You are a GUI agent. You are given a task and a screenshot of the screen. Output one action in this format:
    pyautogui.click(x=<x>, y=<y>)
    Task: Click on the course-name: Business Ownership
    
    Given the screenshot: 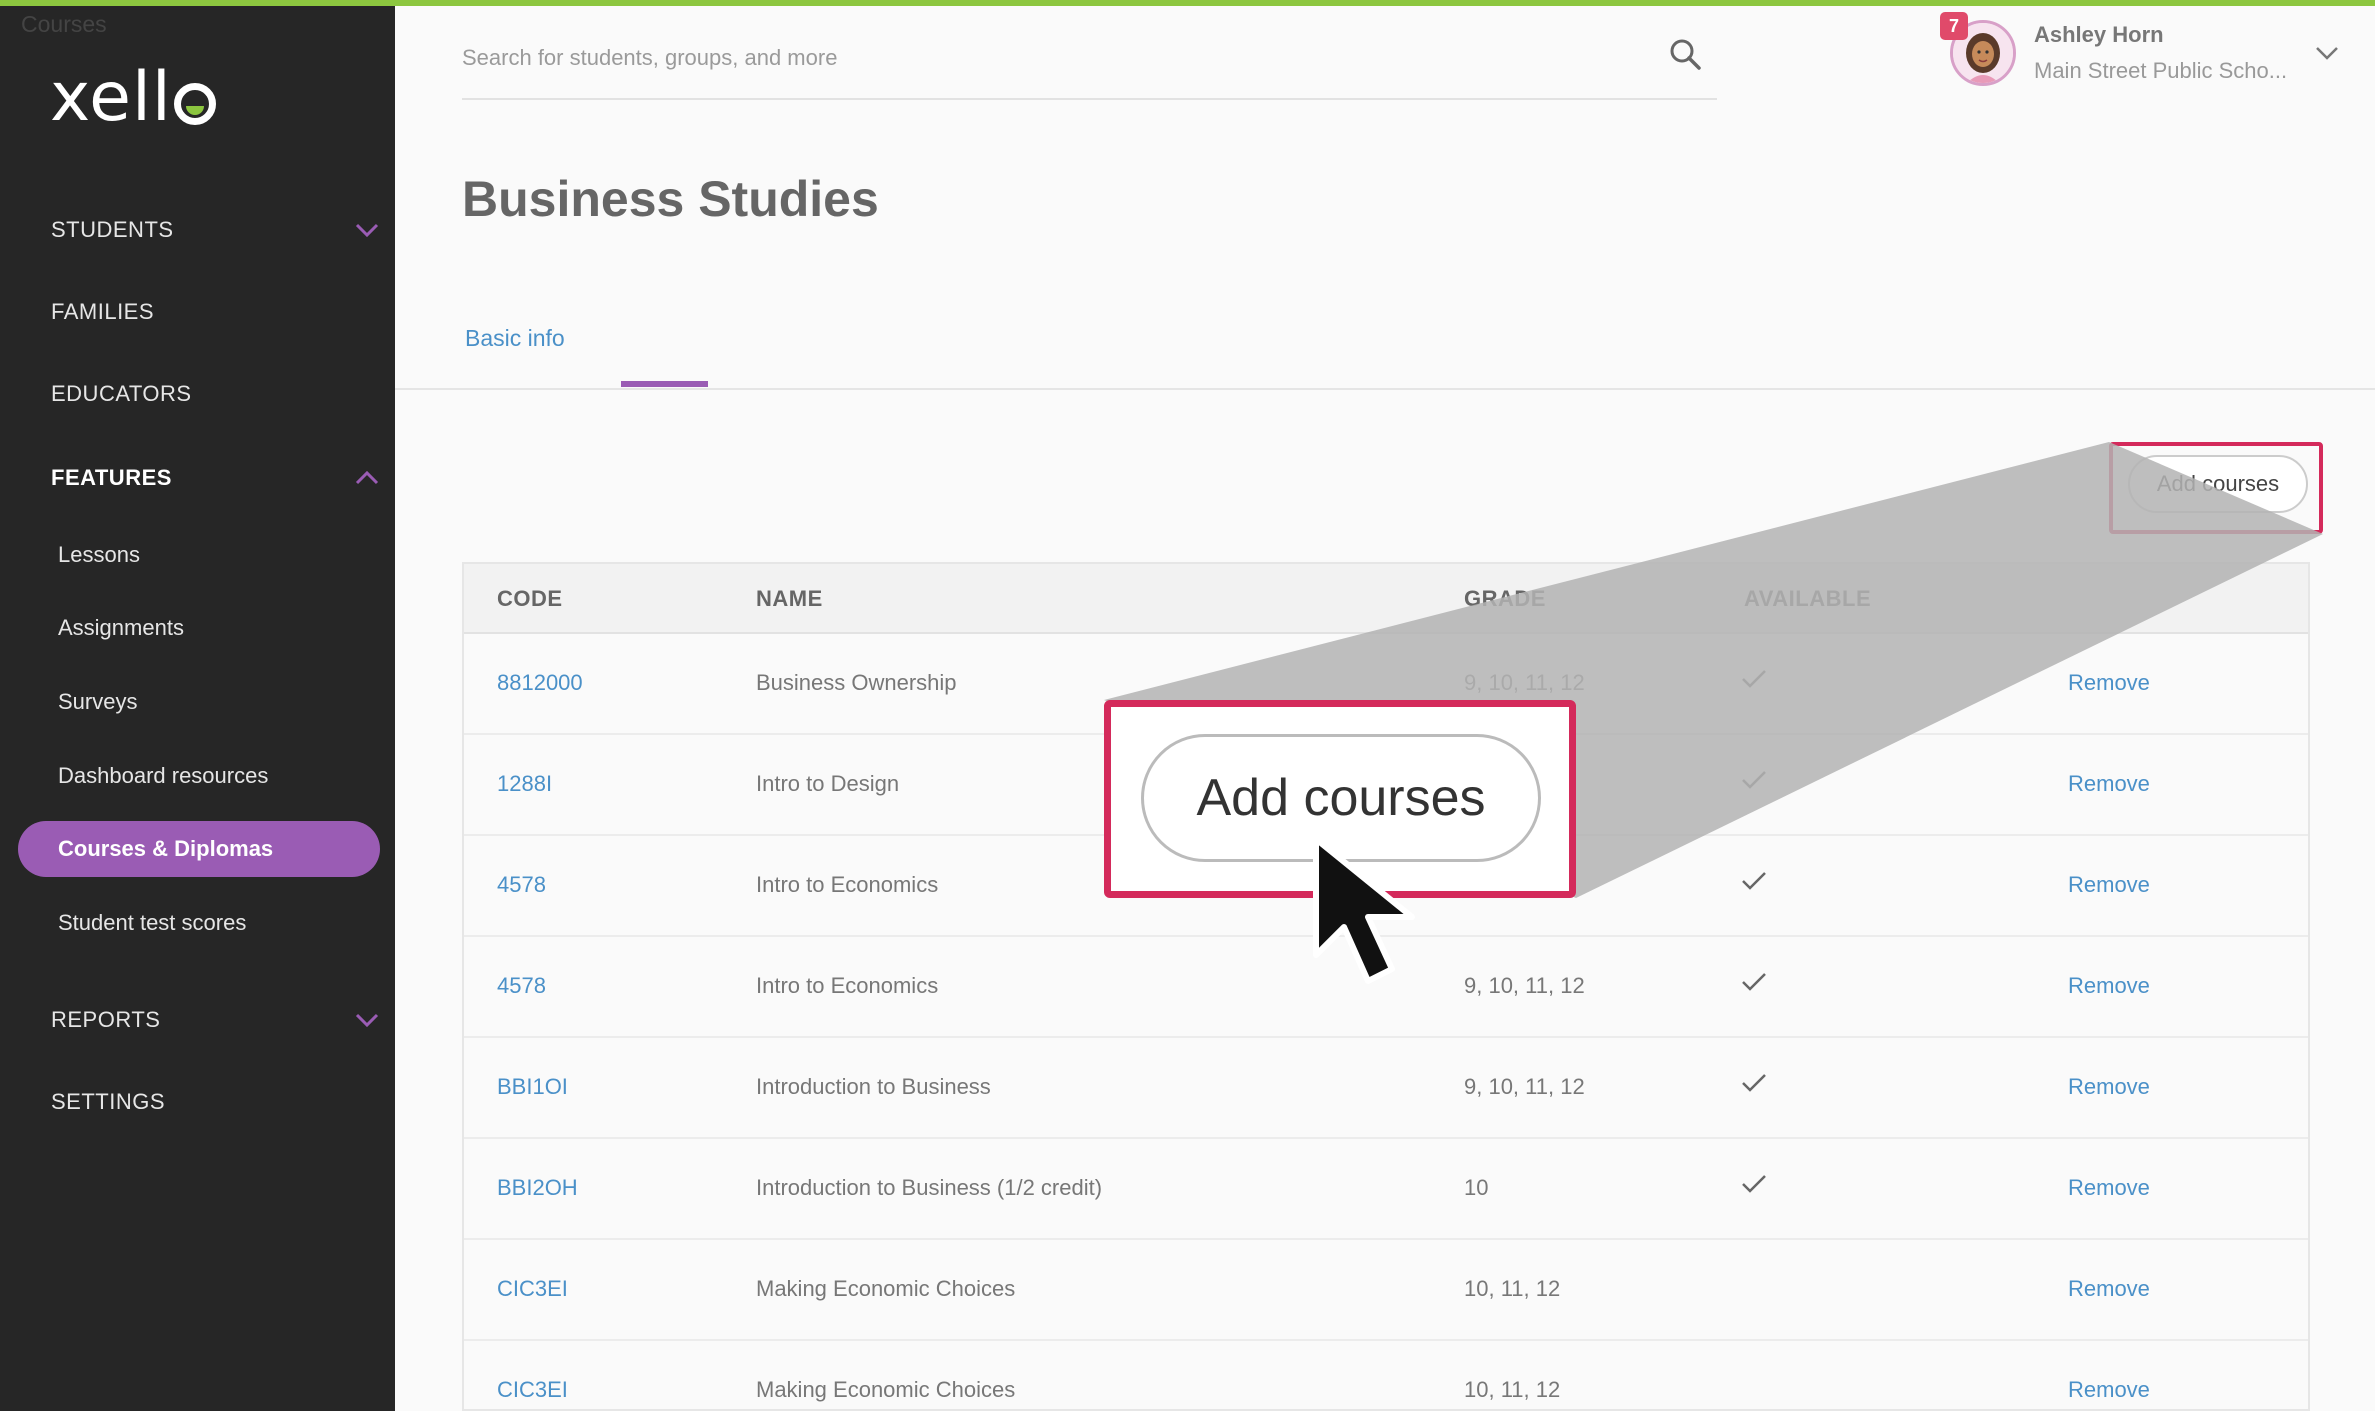 What is the action you would take?
    pyautogui.click(x=856, y=682)
    